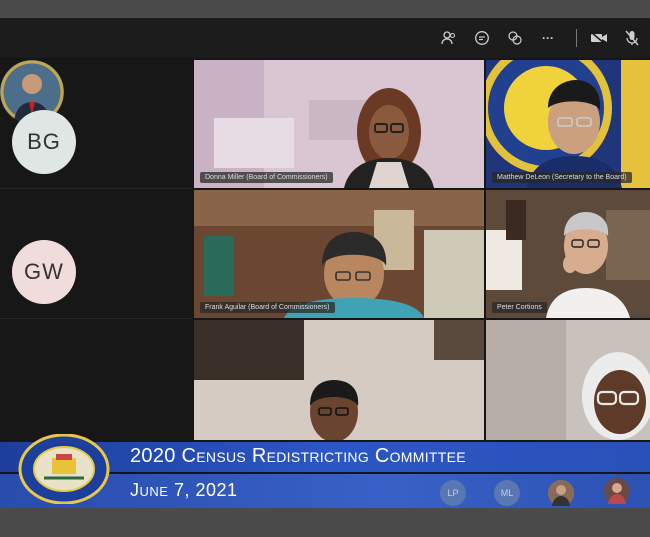 The width and height of the screenshot is (650, 537). I want to click on video-tile: Donna Miller (Board of Commissioners), so click(339, 124).